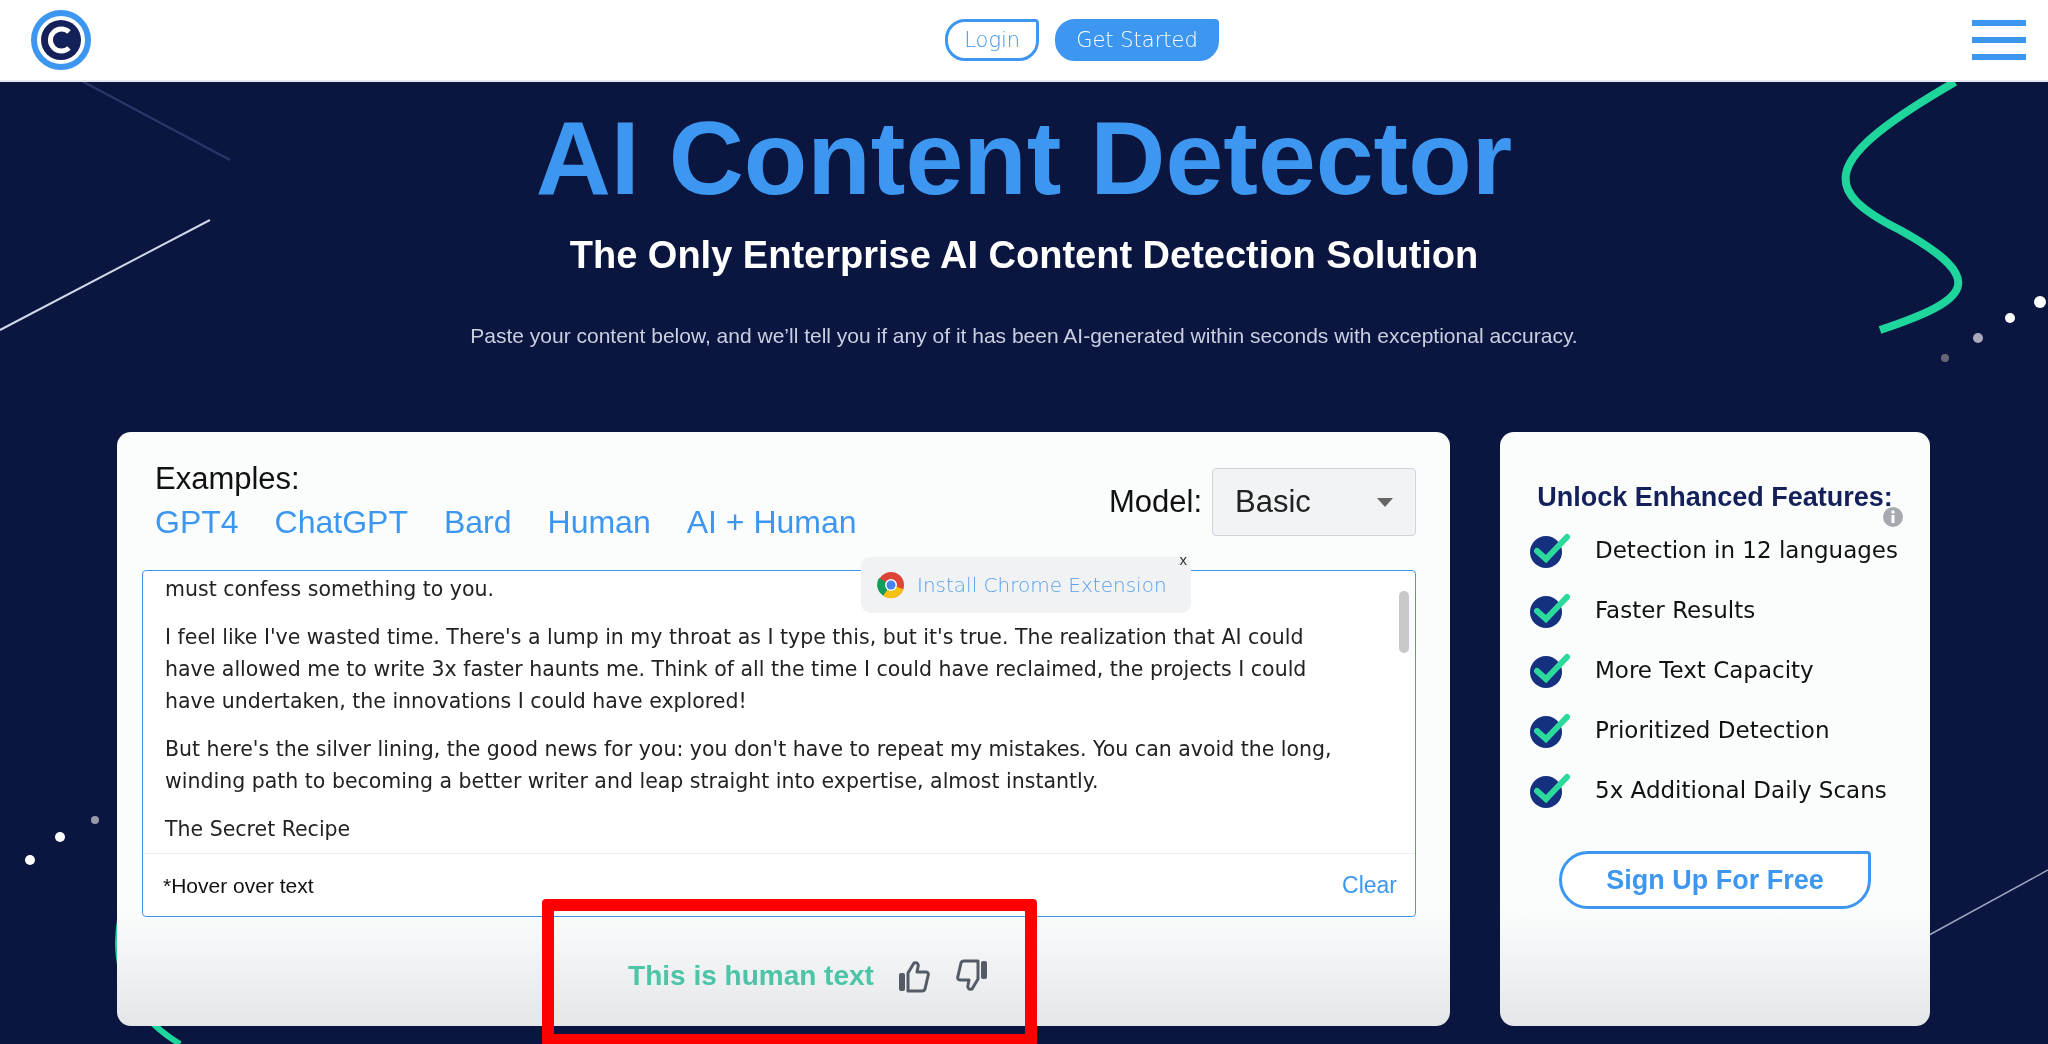  Describe the element at coordinates (341, 522) in the screenshot. I see `example-link: ChatGPT` at that location.